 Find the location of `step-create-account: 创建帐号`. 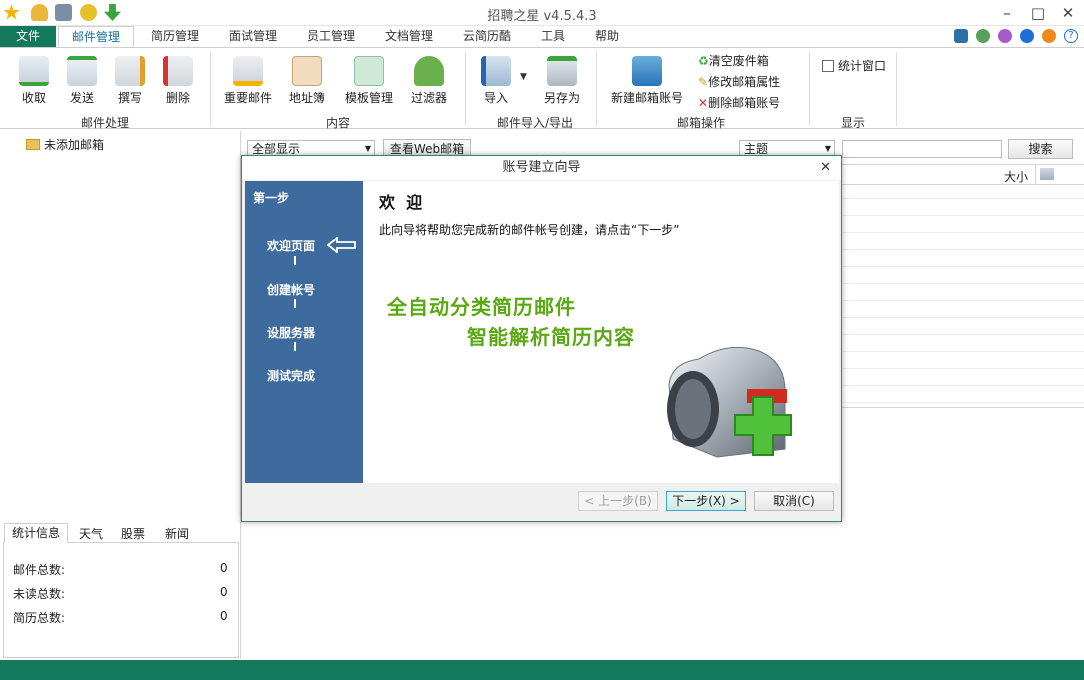

step-create-account: 创建帐号 is located at coordinates (291, 290).